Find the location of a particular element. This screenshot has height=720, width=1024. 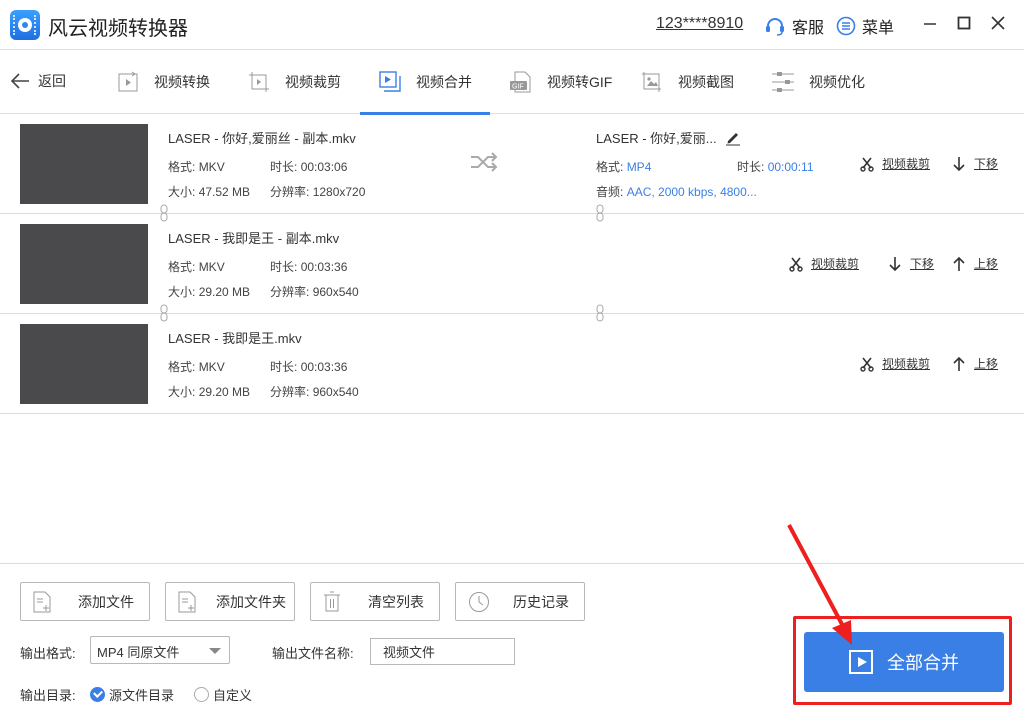

output-duration: 时长: 00:00:11 is located at coordinates (775, 167).